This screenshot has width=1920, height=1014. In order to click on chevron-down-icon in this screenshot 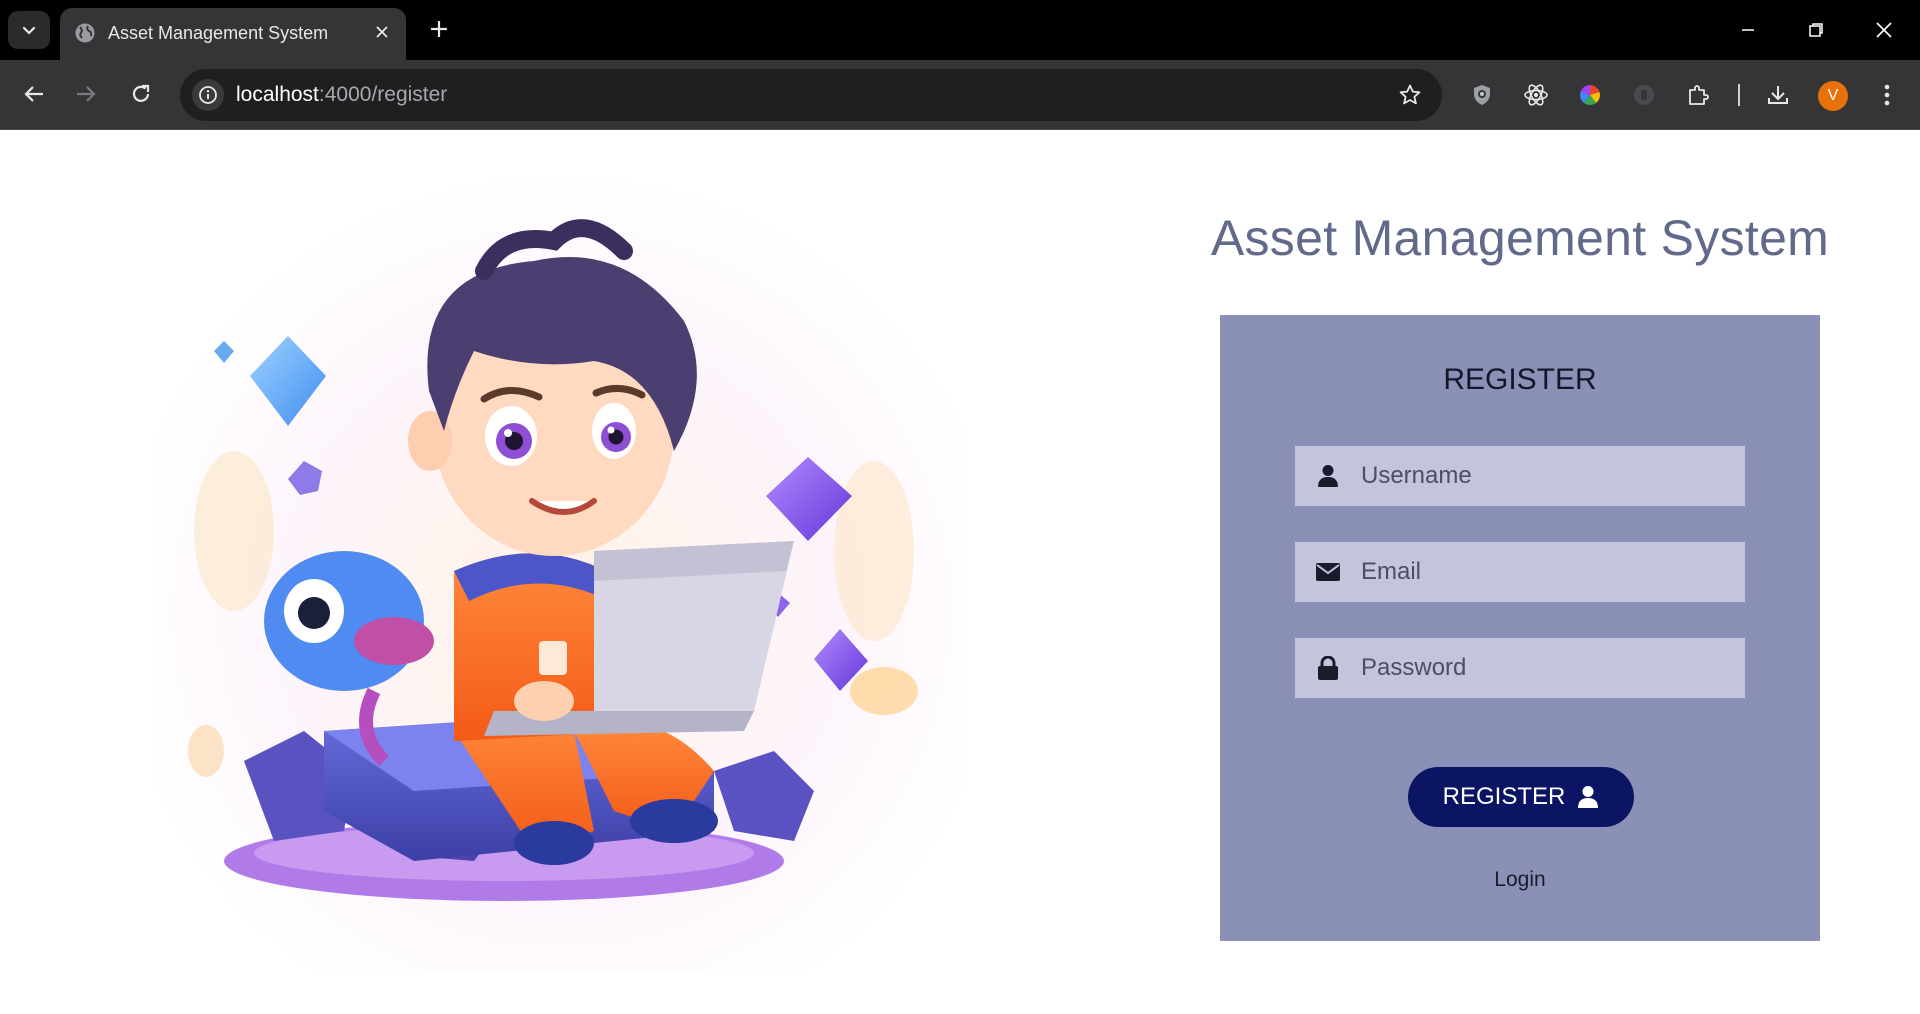, I will do `click(29, 30)`.